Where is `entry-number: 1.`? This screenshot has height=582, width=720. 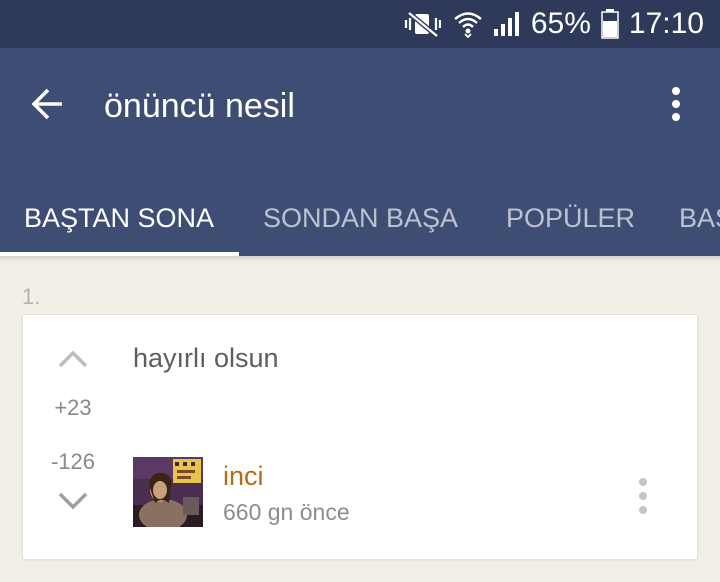 entry-number: 1. is located at coordinates (31, 296).